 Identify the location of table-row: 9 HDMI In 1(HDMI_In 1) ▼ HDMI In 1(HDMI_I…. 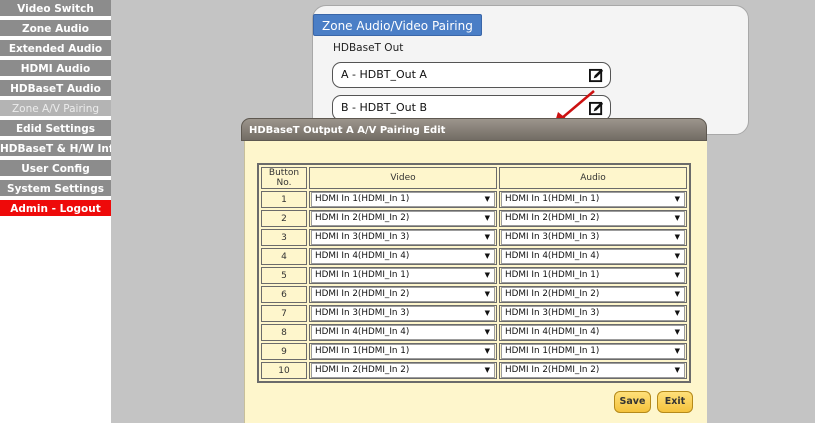
(474, 351).